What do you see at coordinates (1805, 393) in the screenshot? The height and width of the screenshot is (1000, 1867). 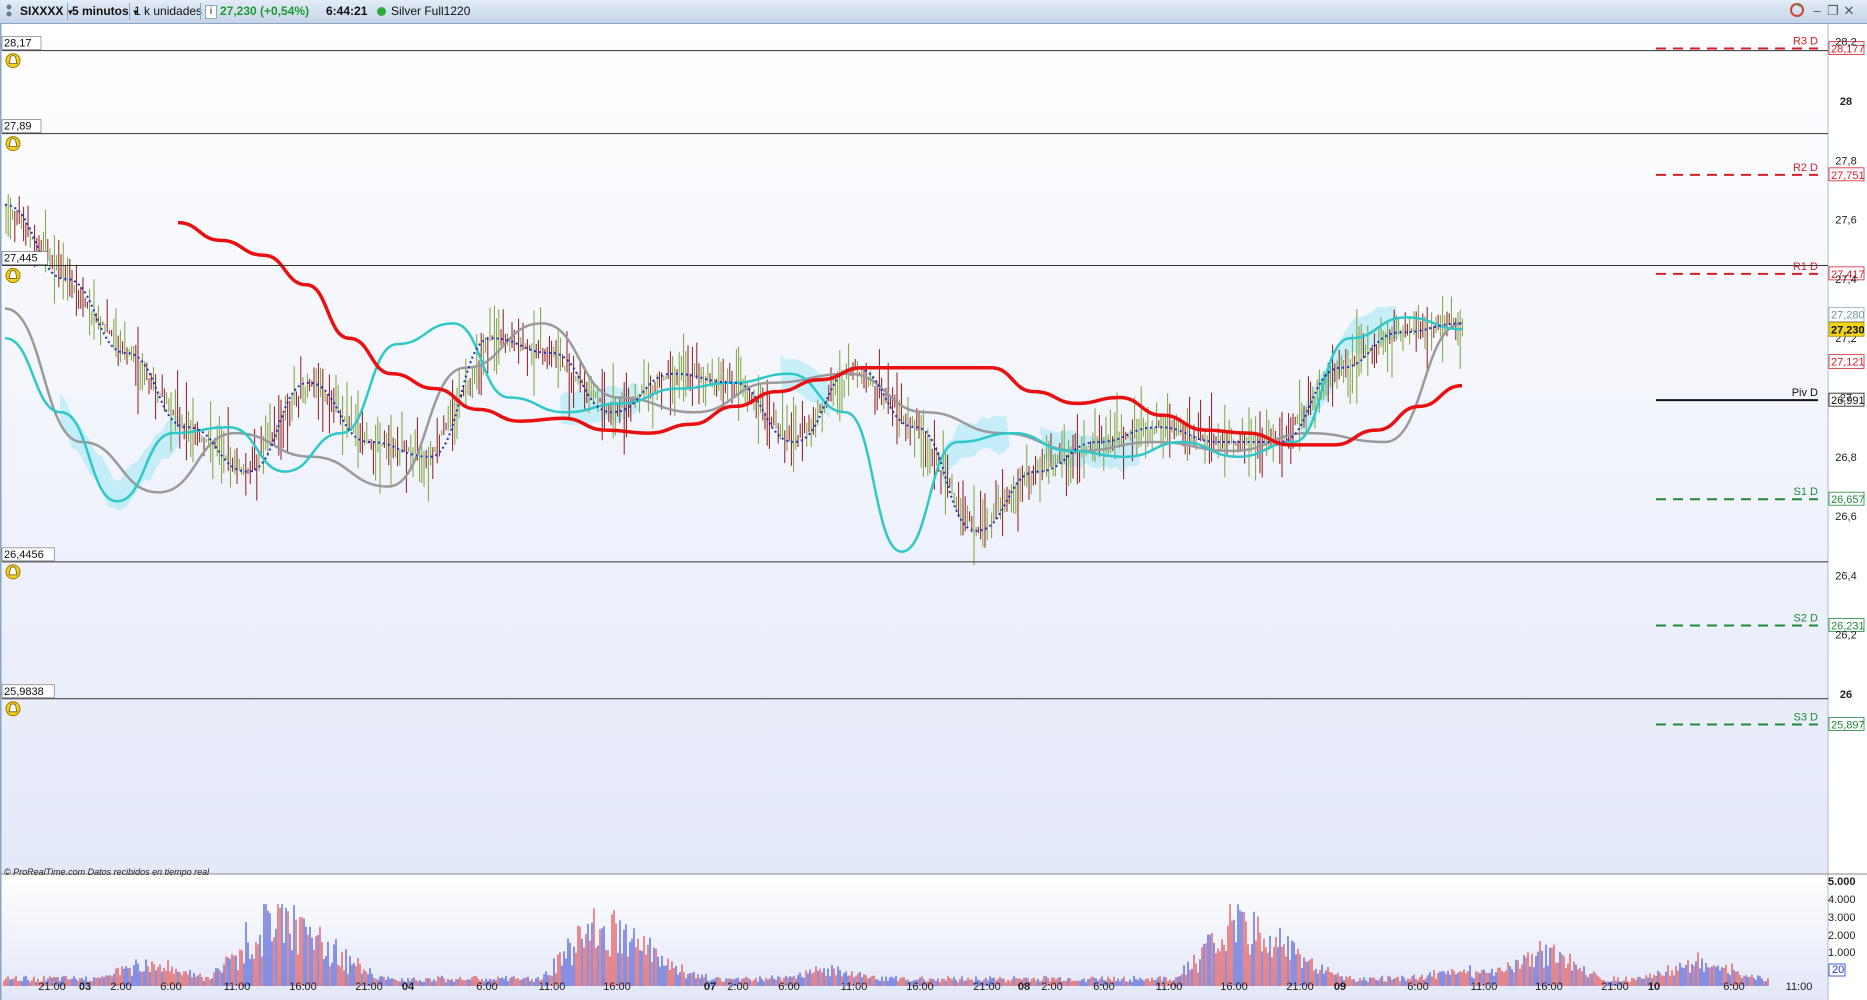 I see `pivot-label: Piv D` at bounding box center [1805, 393].